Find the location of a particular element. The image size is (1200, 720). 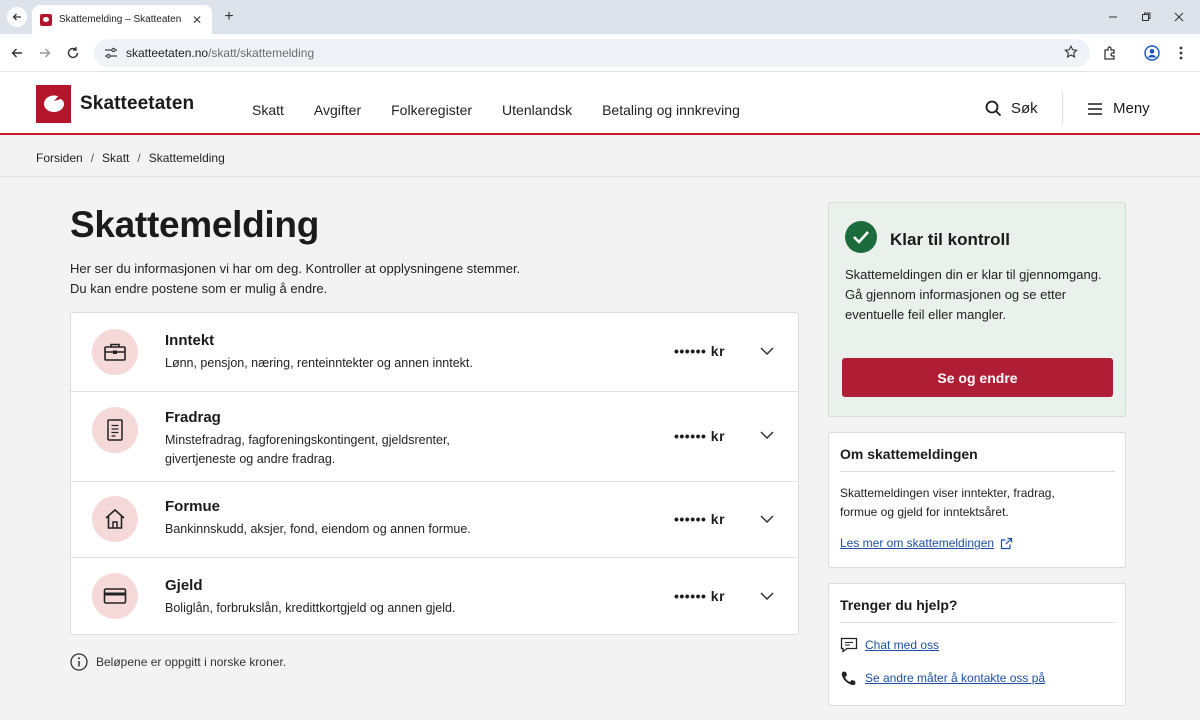

hamburger-menu-icon is located at coordinates (1095, 108).